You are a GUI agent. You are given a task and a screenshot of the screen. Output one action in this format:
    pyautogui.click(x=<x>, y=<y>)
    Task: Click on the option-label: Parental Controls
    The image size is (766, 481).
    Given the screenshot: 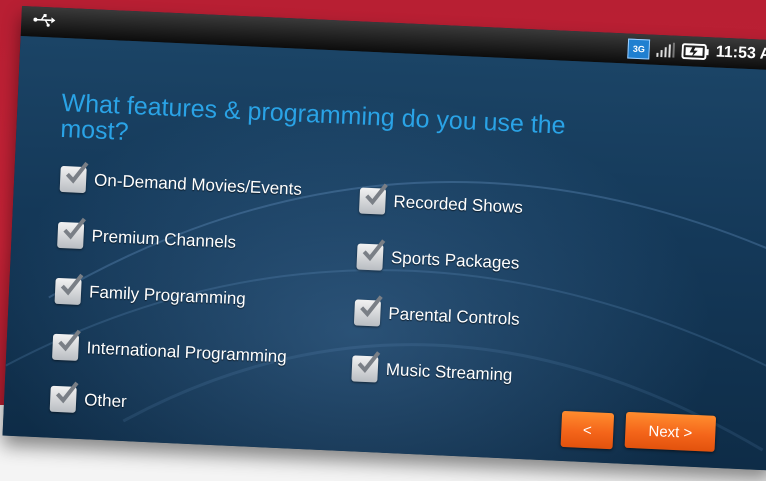 What is the action you would take?
    pyautogui.click(x=454, y=316)
    